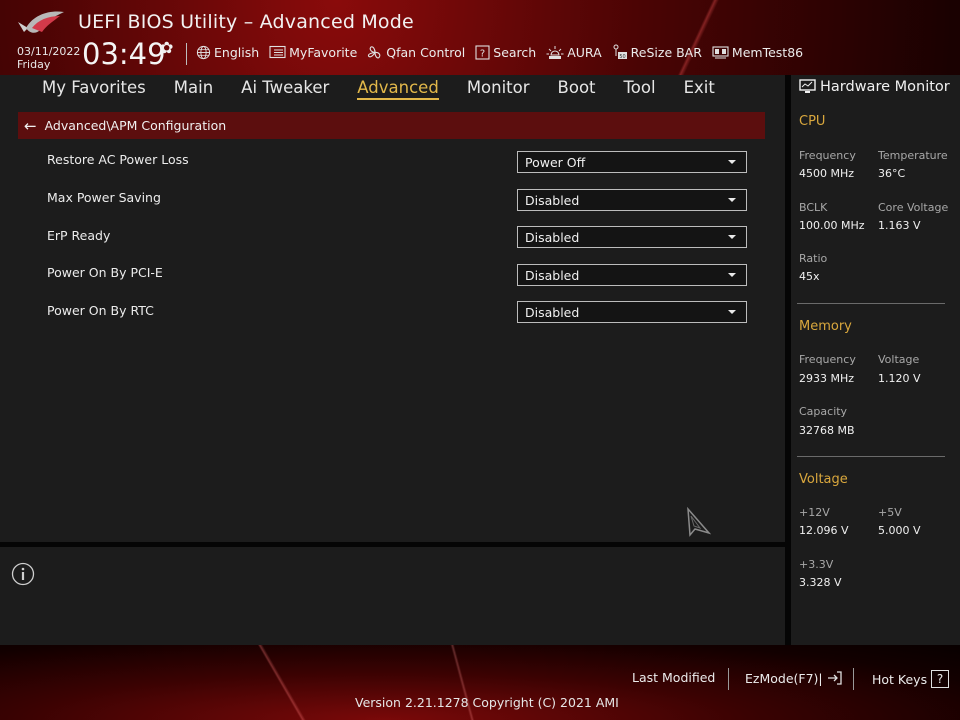  Describe the element at coordinates (186, 54) in the screenshot. I see `header-divider` at that location.